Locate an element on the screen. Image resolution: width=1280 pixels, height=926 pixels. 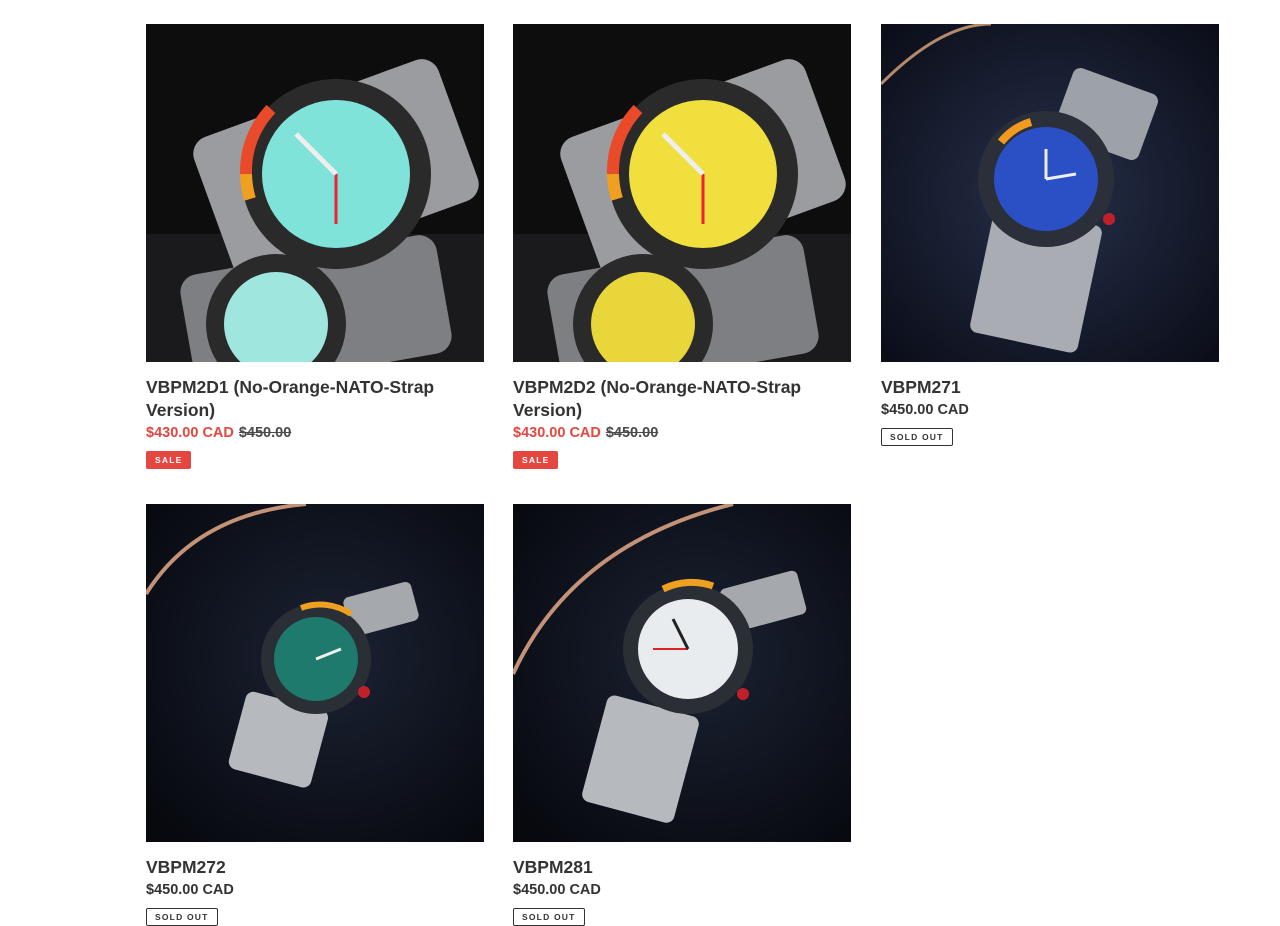
product-title: VBPM2D1 (No-Orange-NATO-Strap Version) is located at coordinates (315, 399).